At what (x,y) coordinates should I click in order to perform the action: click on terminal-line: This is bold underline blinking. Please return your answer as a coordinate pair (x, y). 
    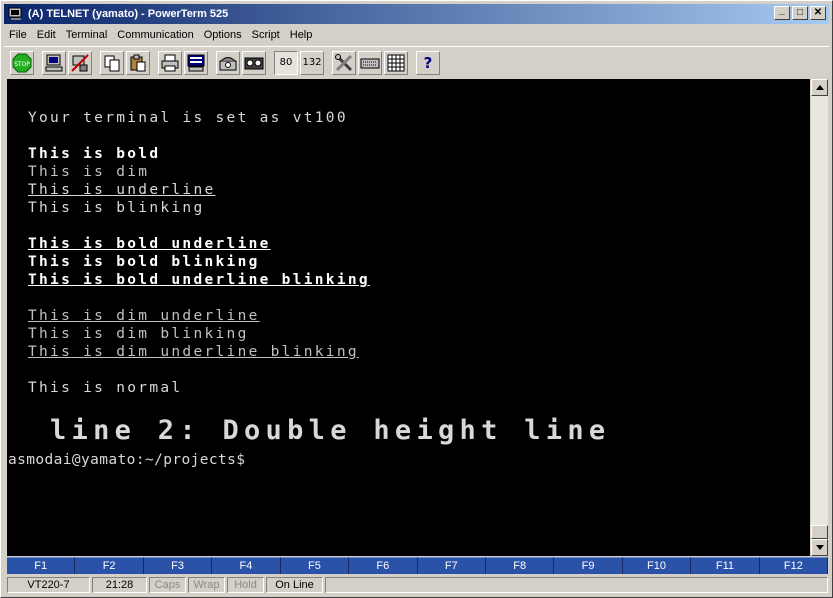
    Looking at the image, I should click on (199, 280).